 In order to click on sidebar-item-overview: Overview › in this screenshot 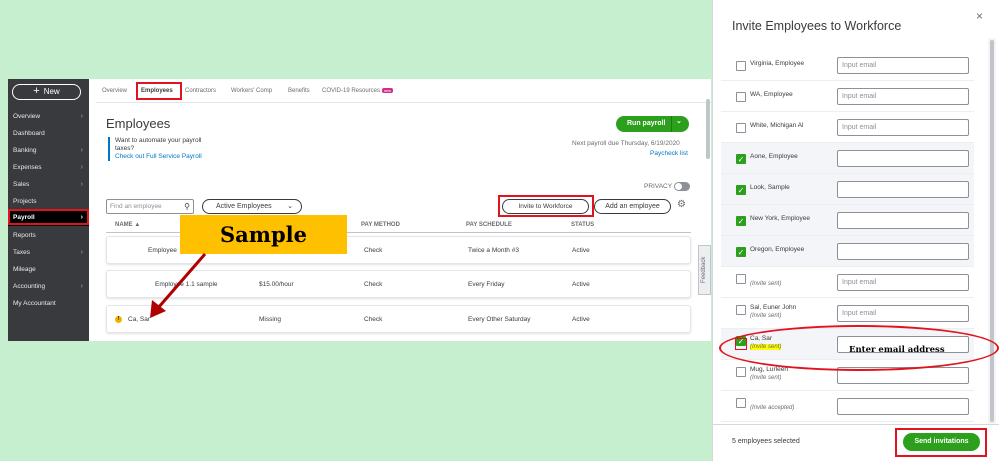, I will do `click(48, 117)`.